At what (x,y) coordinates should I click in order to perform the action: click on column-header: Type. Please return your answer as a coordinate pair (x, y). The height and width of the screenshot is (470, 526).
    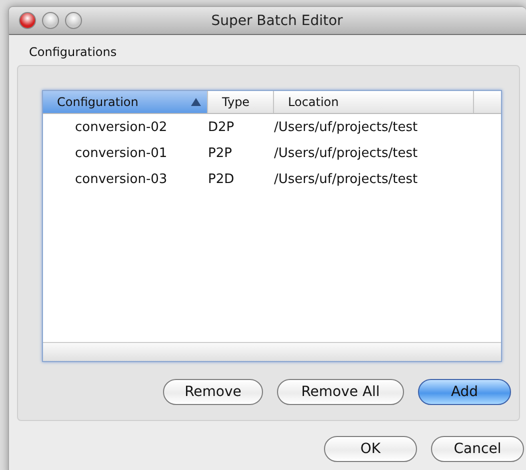
    Looking at the image, I should click on (241, 102).